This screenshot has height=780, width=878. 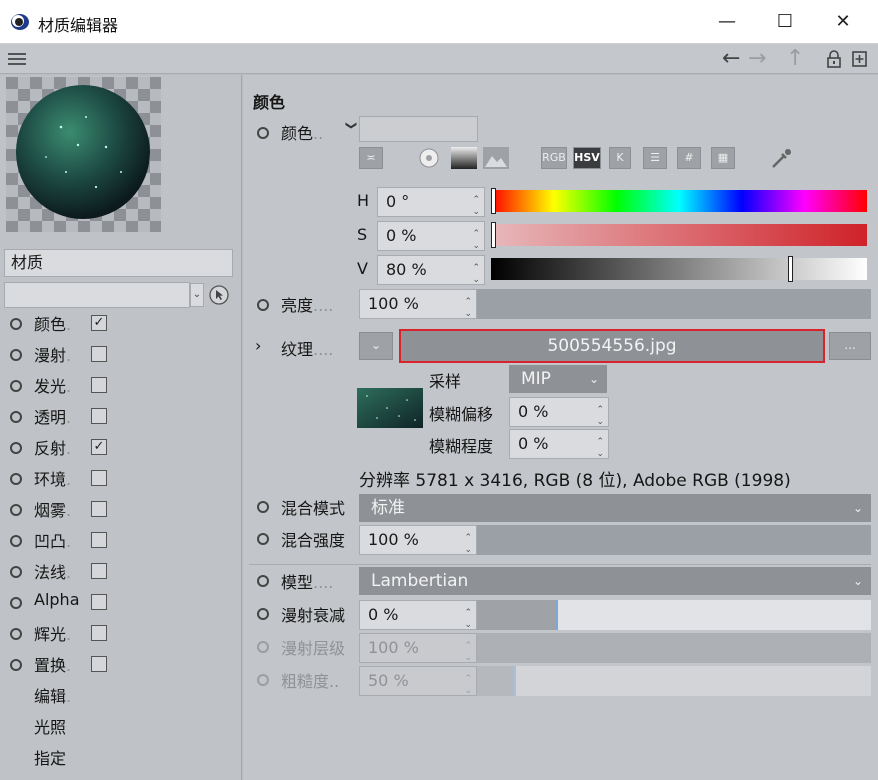 What do you see at coordinates (57, 599) in the screenshot?
I see `channel-label: Alpha` at bounding box center [57, 599].